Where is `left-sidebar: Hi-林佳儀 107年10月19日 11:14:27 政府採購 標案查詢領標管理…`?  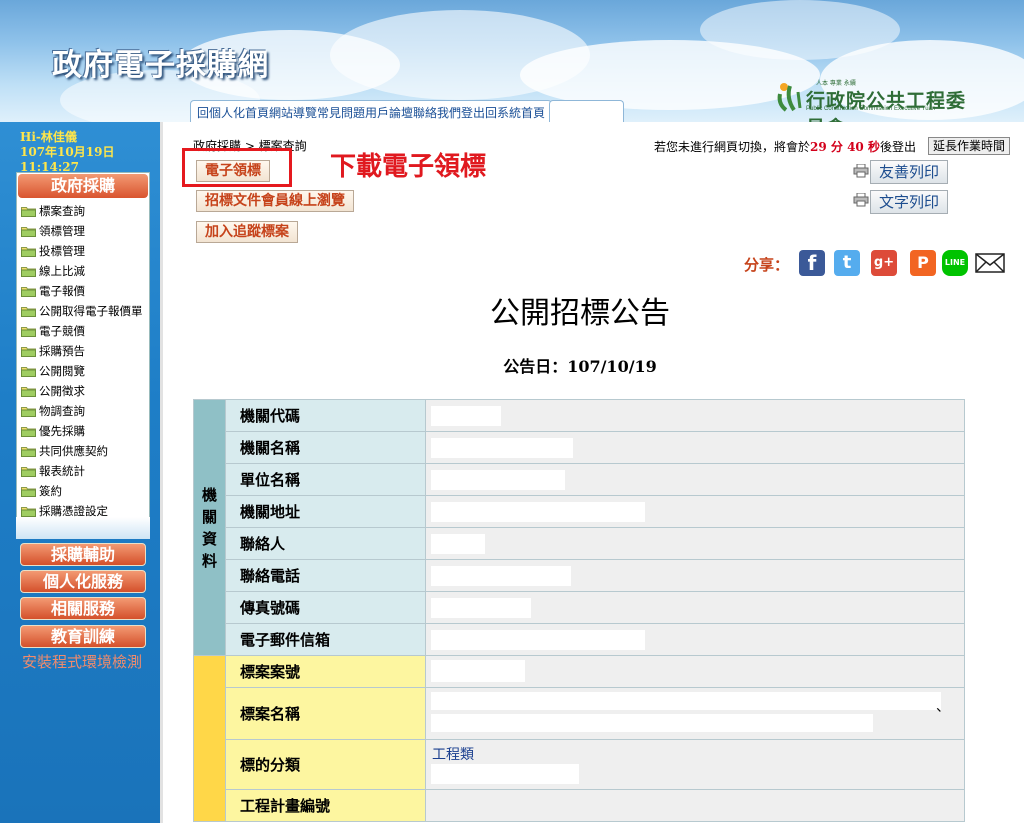 left-sidebar: Hi-林佳儀 107年10月19日 11:14:27 政府採購 標案查詢領標管理… is located at coordinates (81, 472).